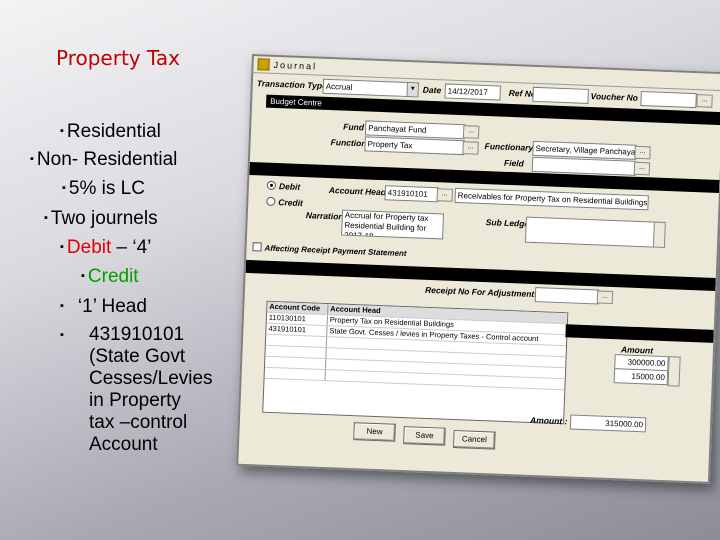  What do you see at coordinates (514, 163) in the screenshot?
I see `field-label: Field` at bounding box center [514, 163].